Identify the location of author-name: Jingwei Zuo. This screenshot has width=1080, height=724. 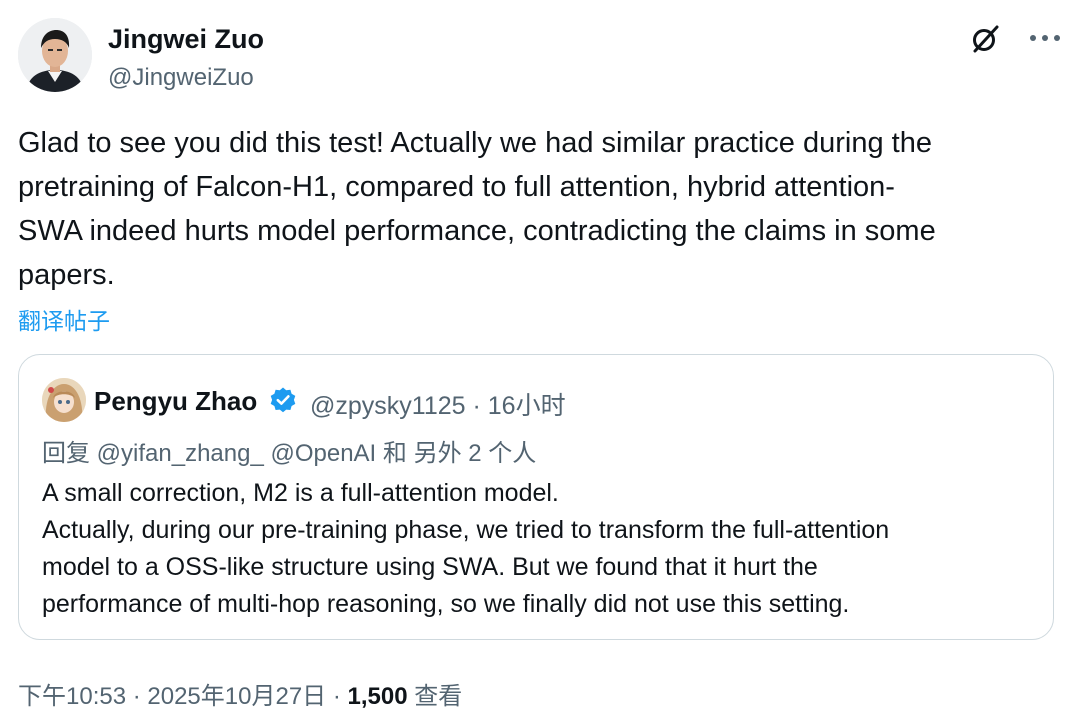
(186, 39).